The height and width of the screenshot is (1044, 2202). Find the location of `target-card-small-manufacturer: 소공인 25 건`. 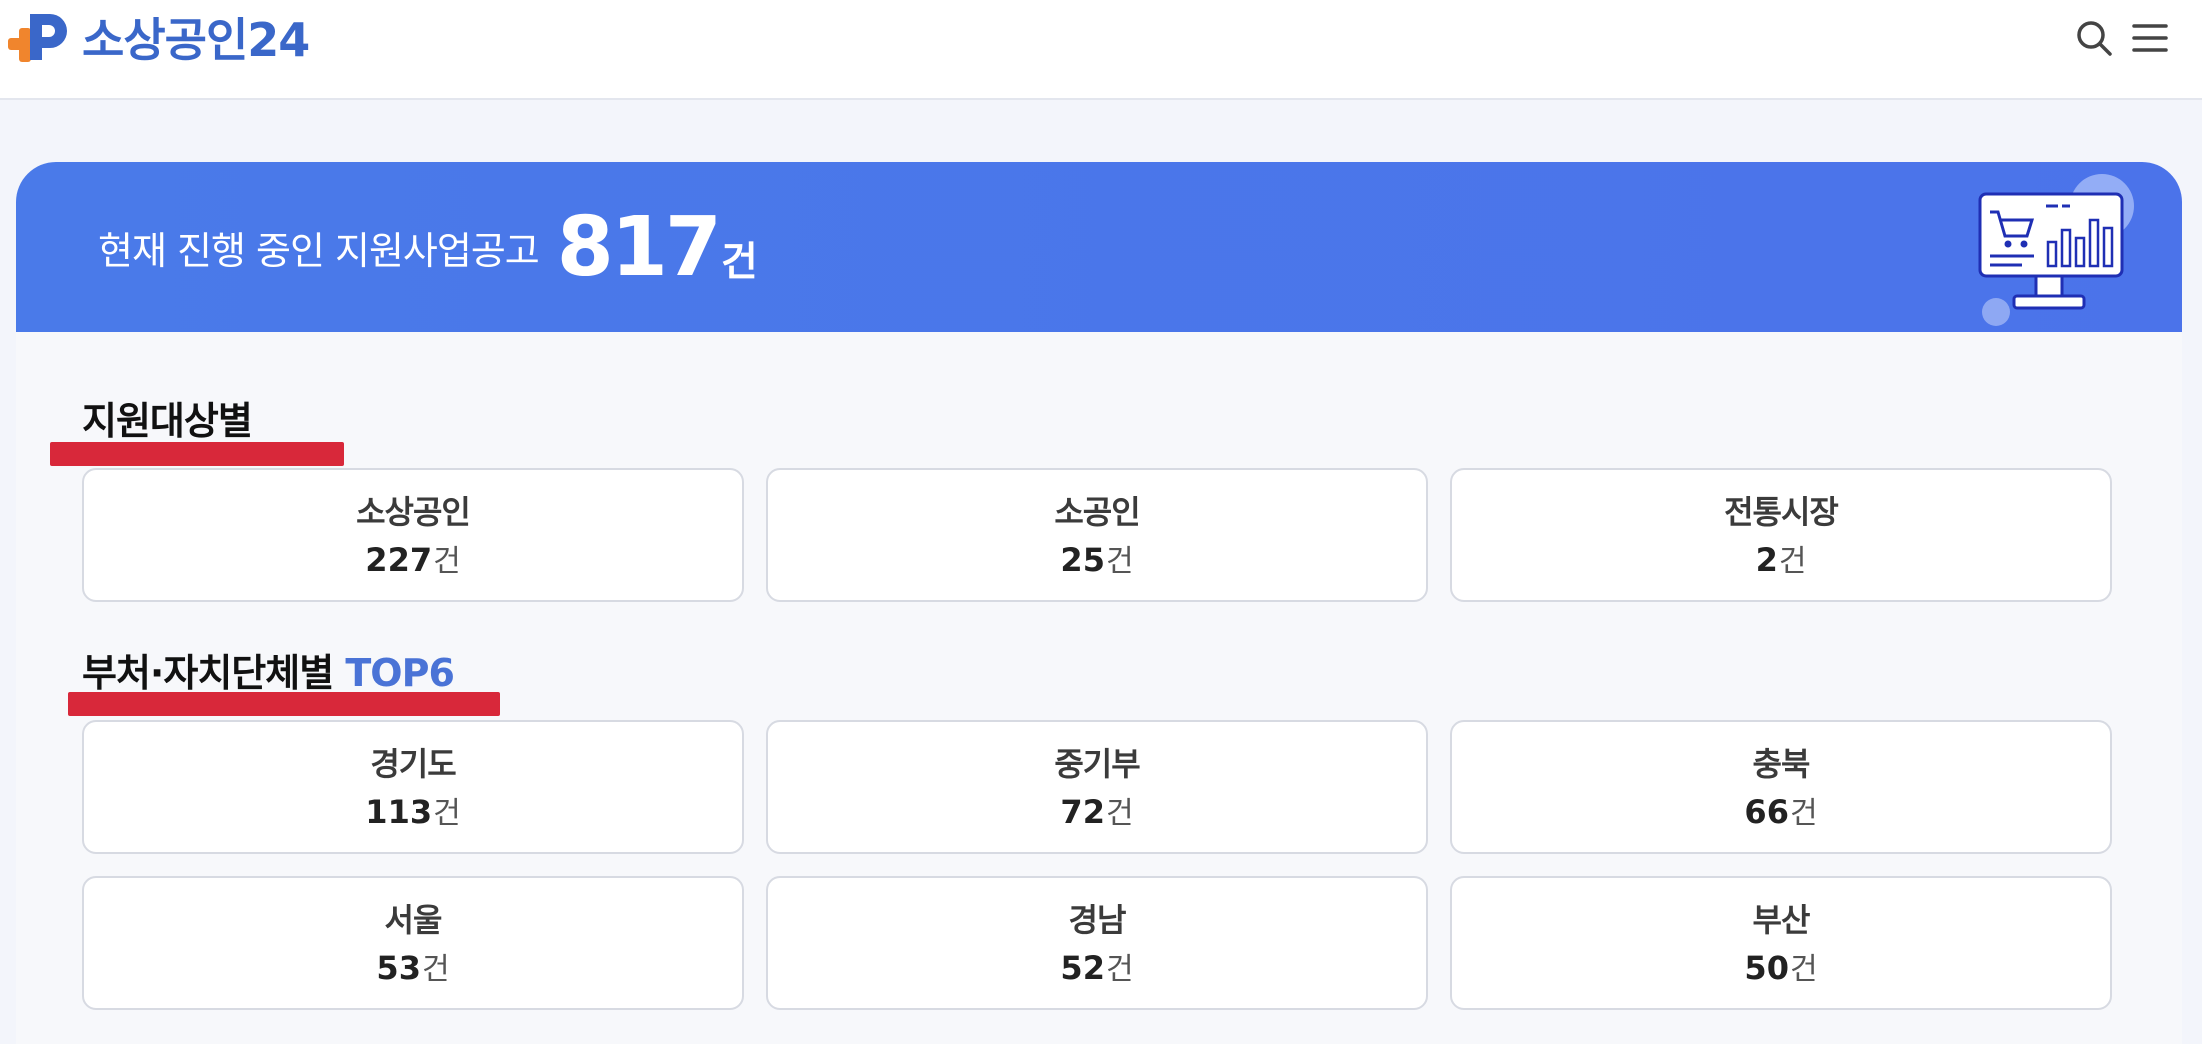

target-card-small-manufacturer: 소공인 25 건 is located at coordinates (1097, 535).